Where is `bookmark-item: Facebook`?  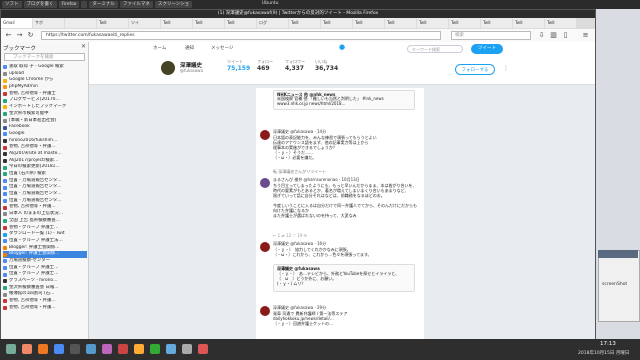
bookmark-item: Facebook is located at coordinates (45, 127).